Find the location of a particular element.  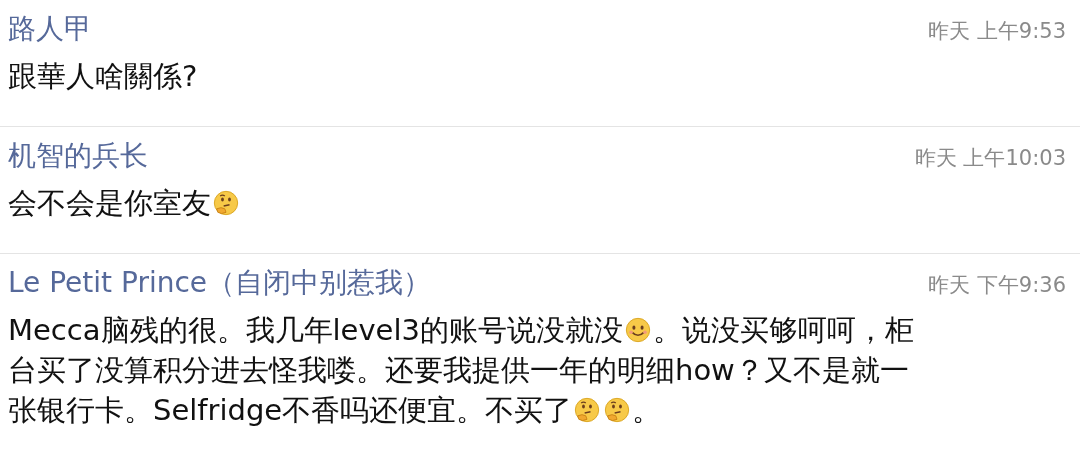

timestamp: 昨天 下午9:36 is located at coordinates (997, 285).